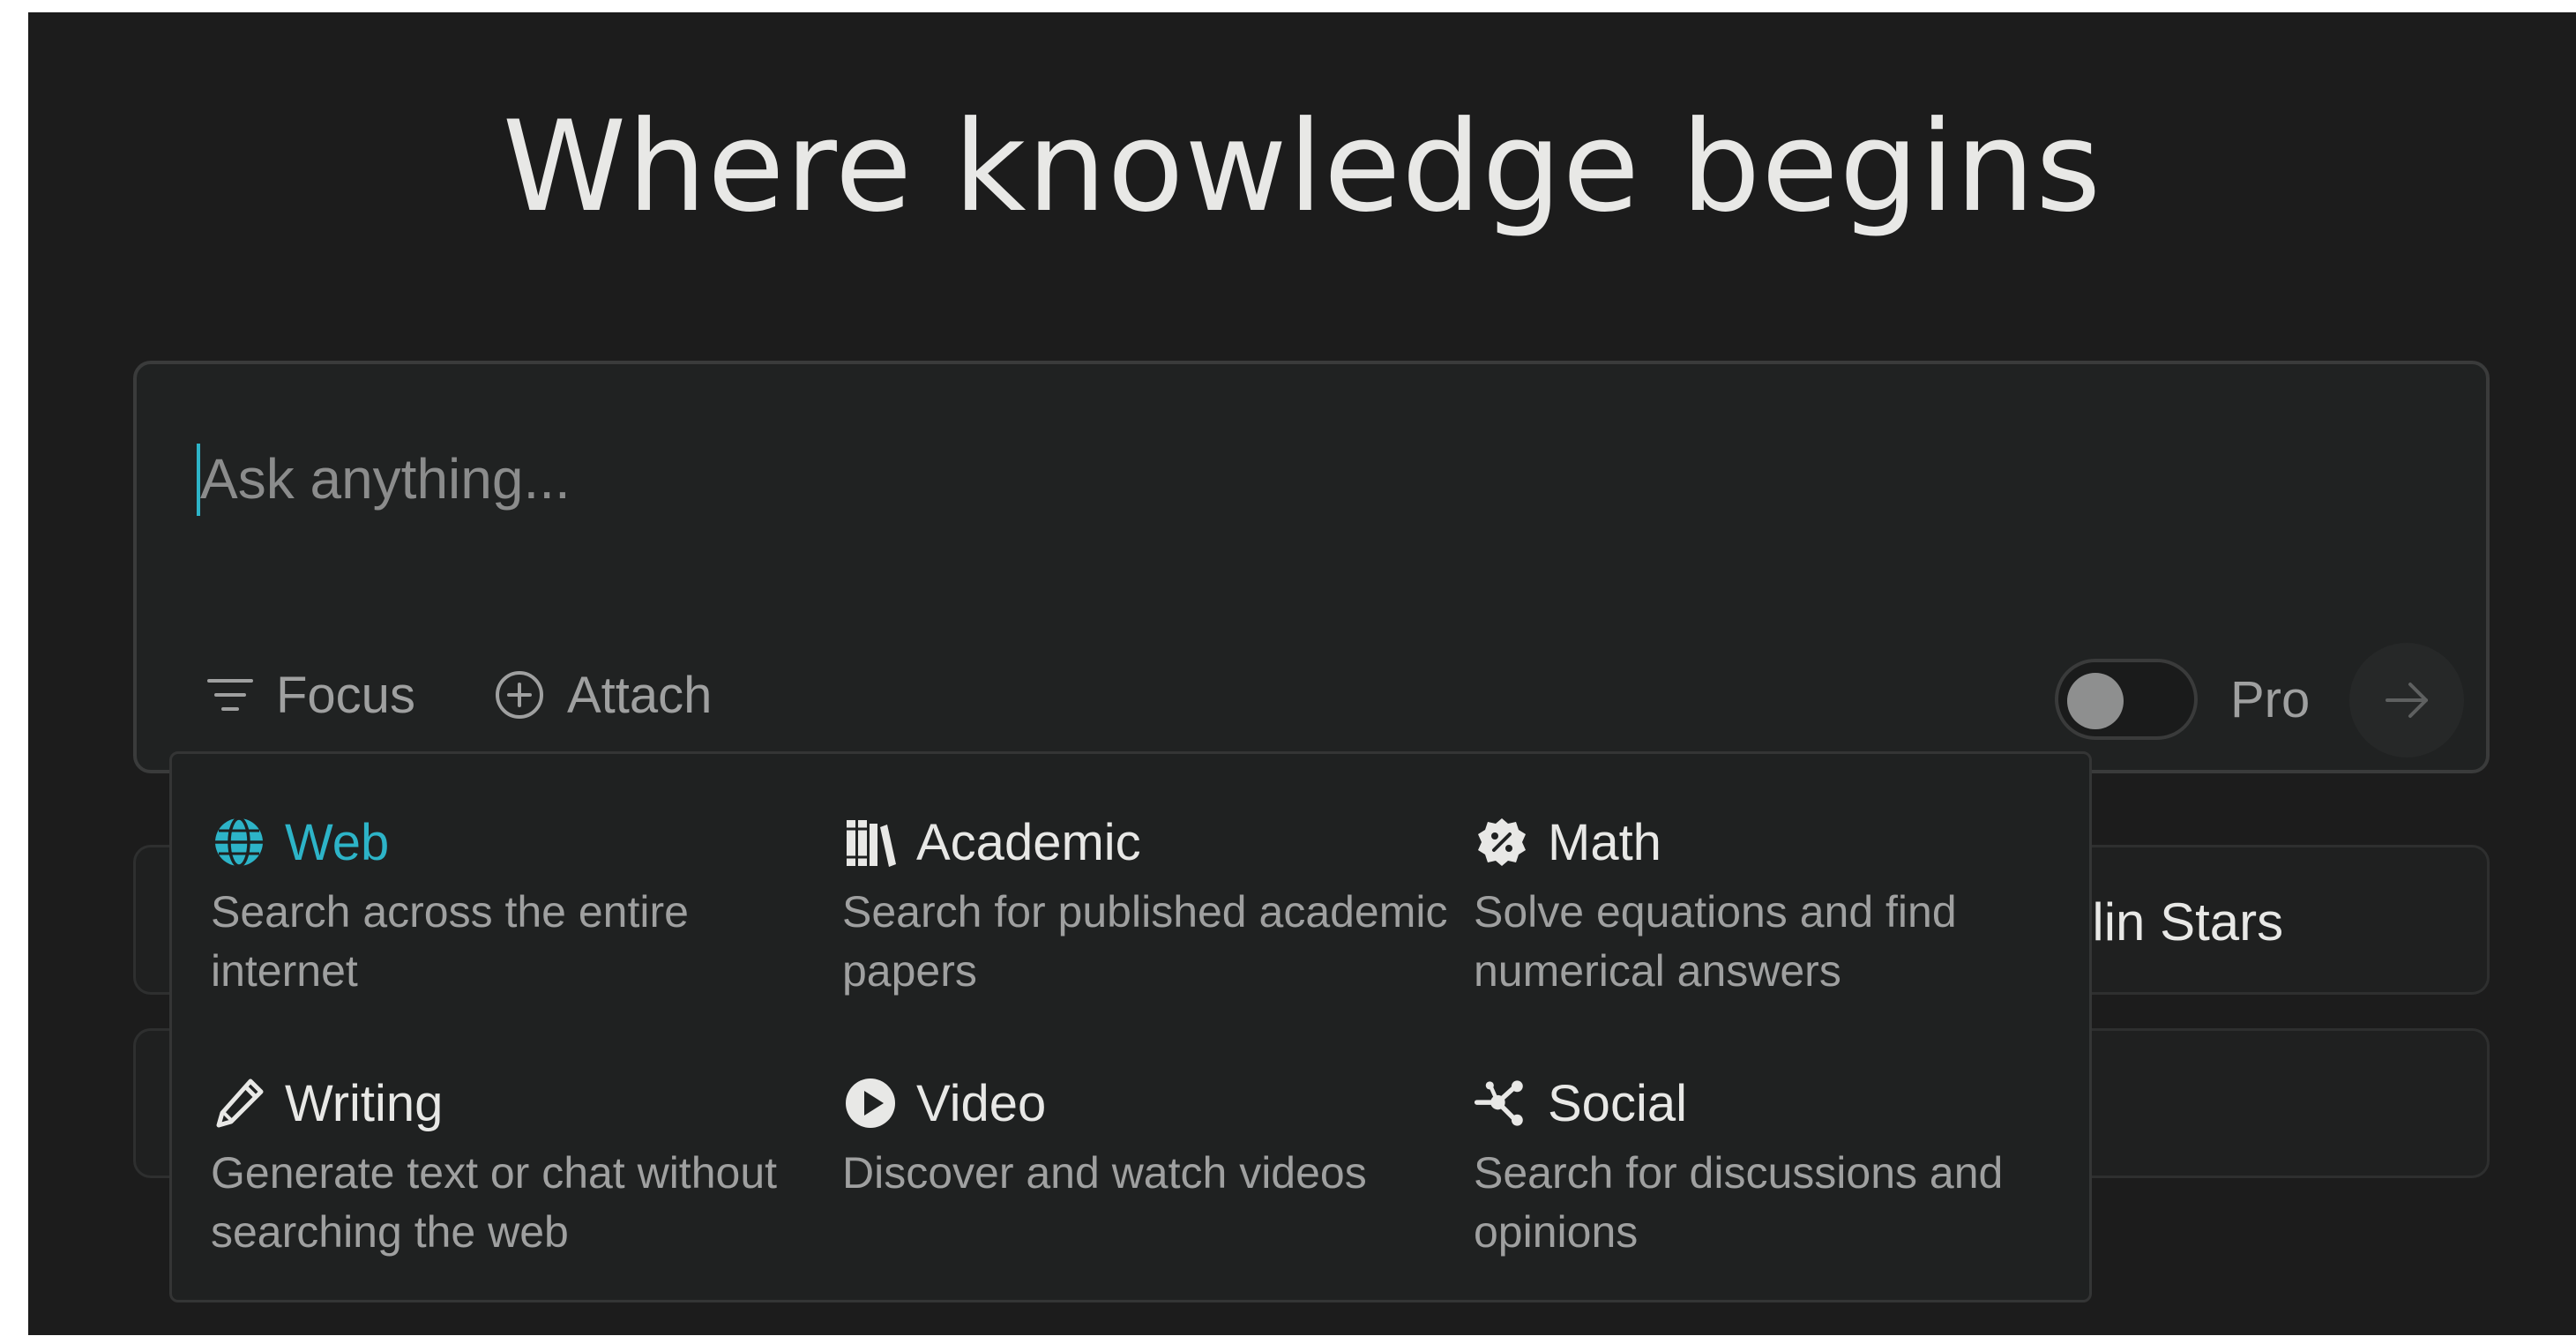 The image size is (2576, 1336). I want to click on focus-button: Focus, so click(310, 695).